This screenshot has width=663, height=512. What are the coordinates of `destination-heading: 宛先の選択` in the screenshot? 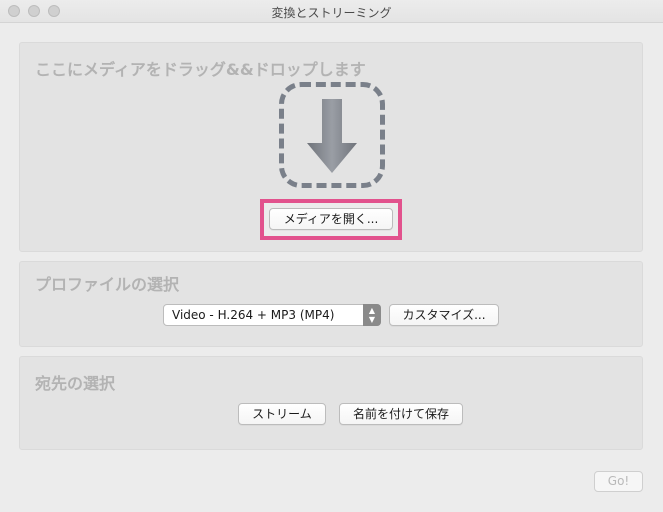 It's located at (75, 383).